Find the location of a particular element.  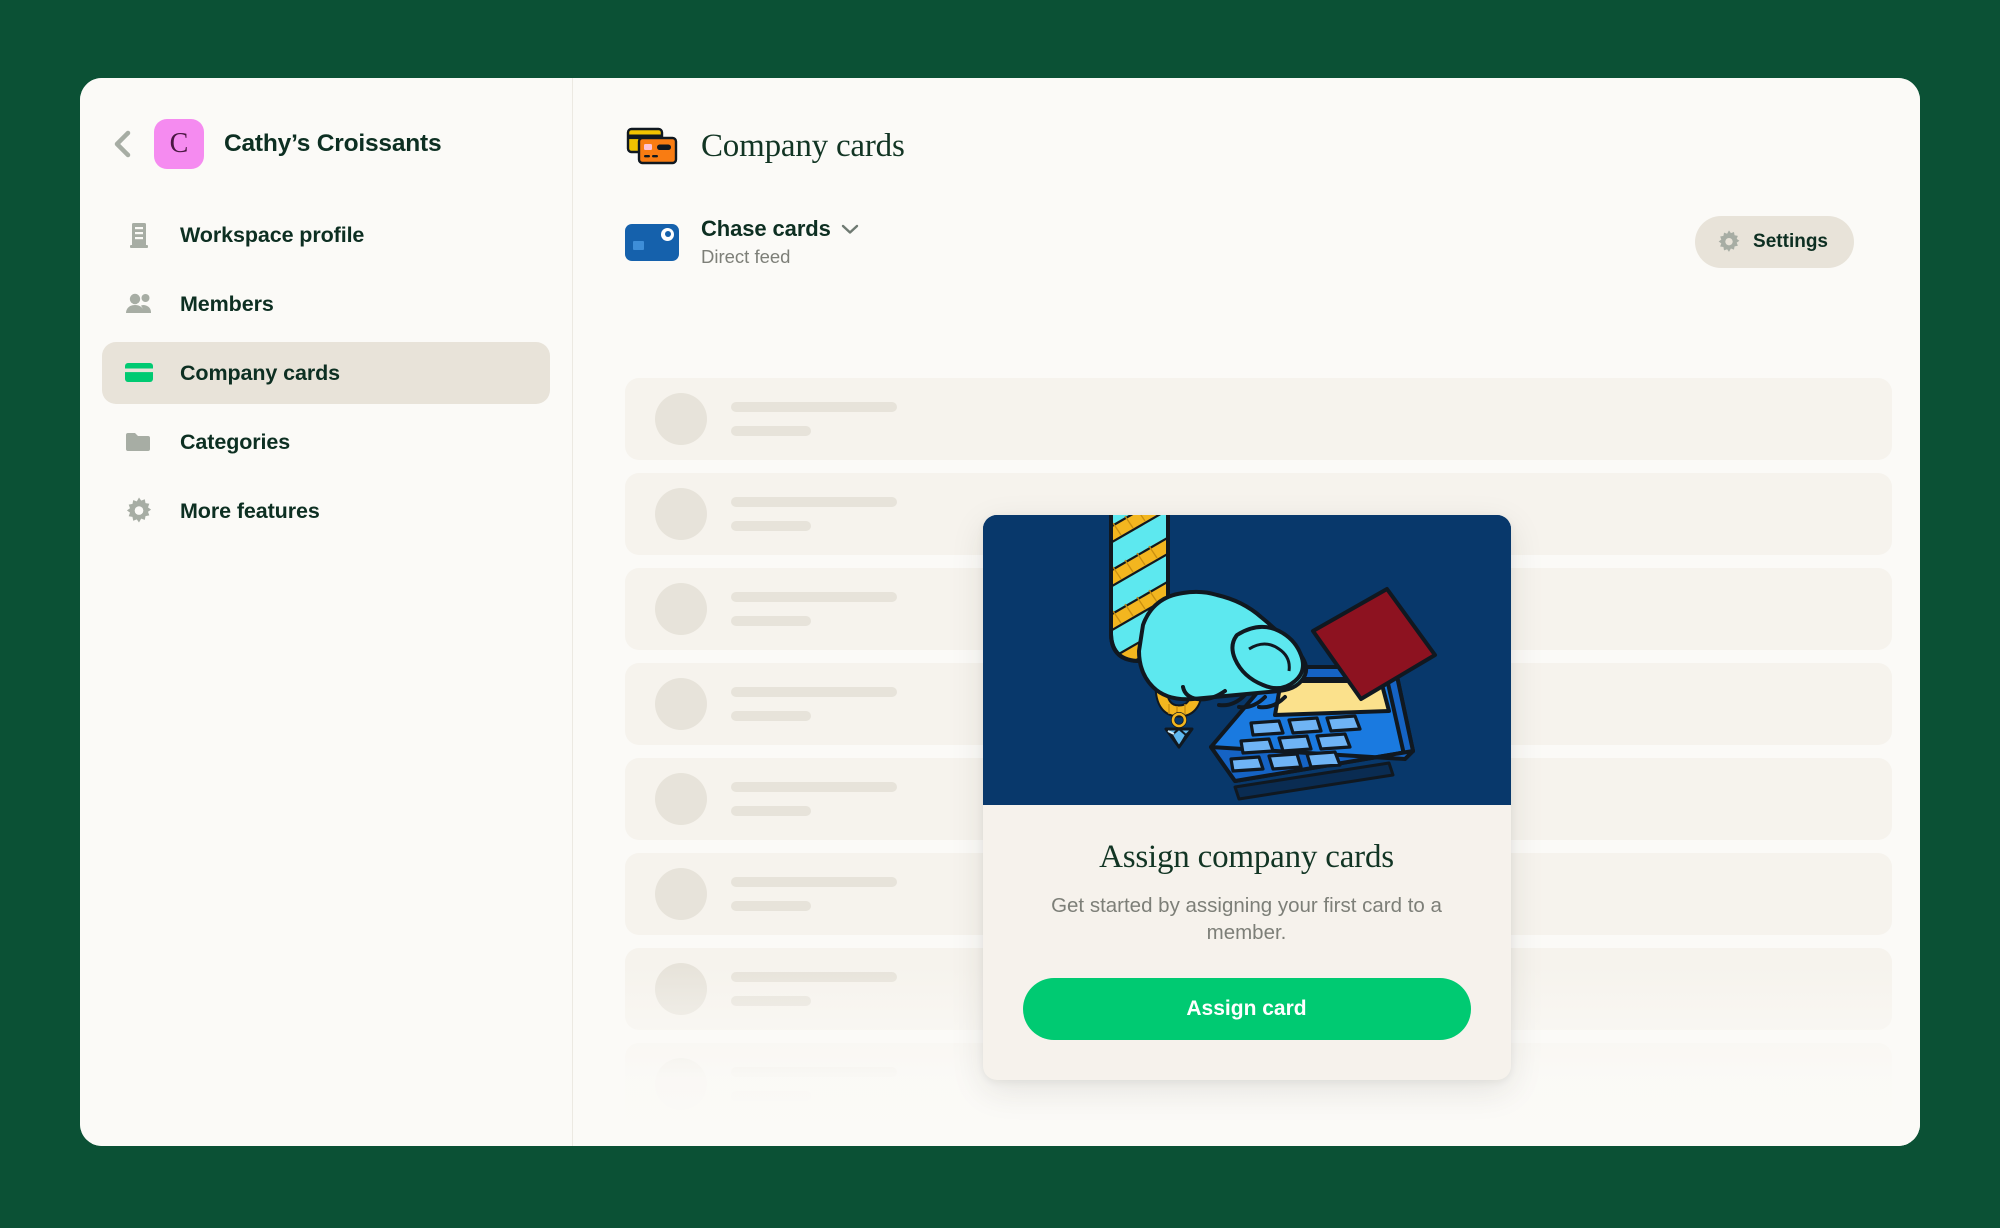

back-button is located at coordinates (122, 144).